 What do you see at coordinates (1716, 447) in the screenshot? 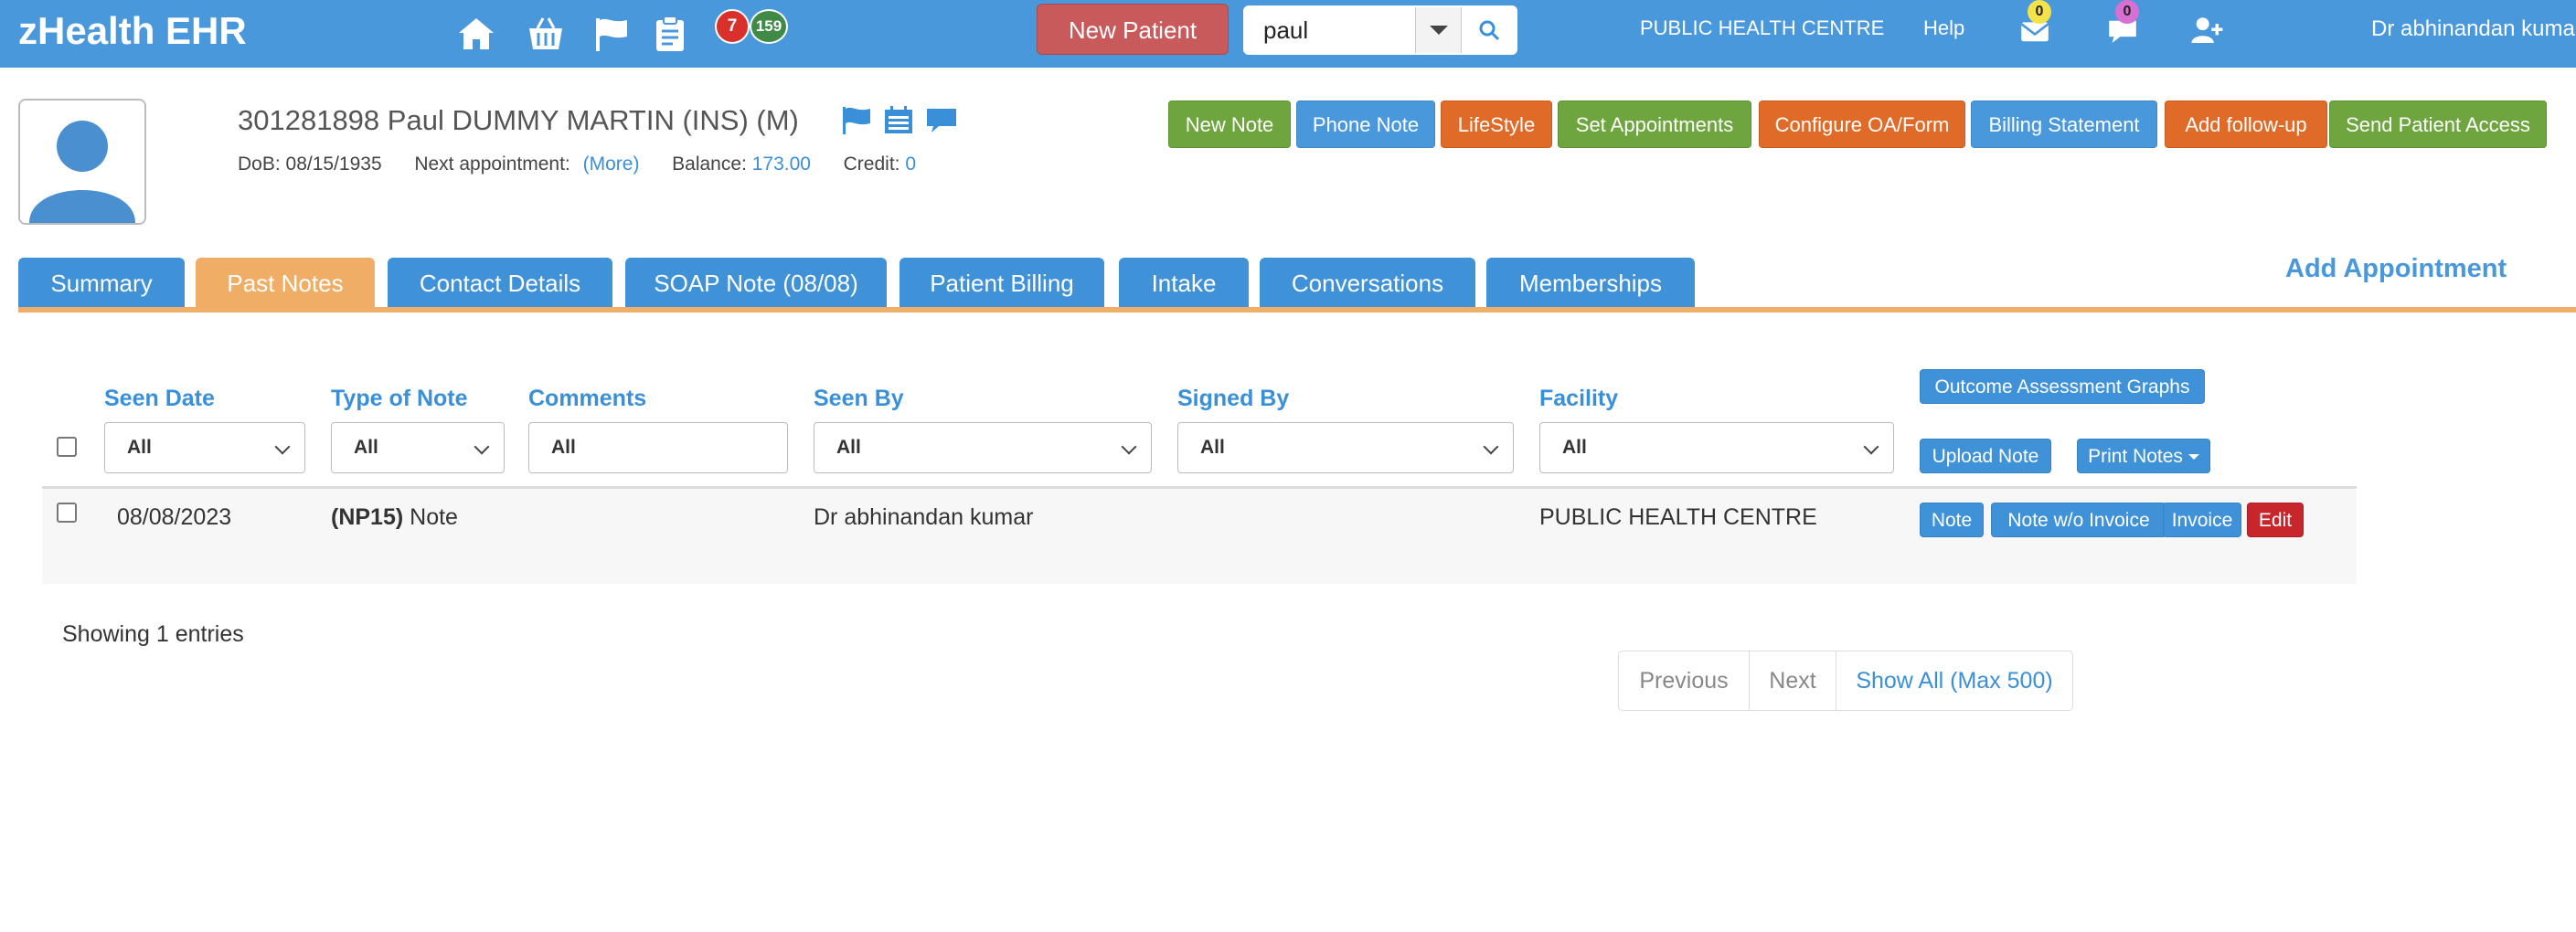
I see `facility-filter: All` at bounding box center [1716, 447].